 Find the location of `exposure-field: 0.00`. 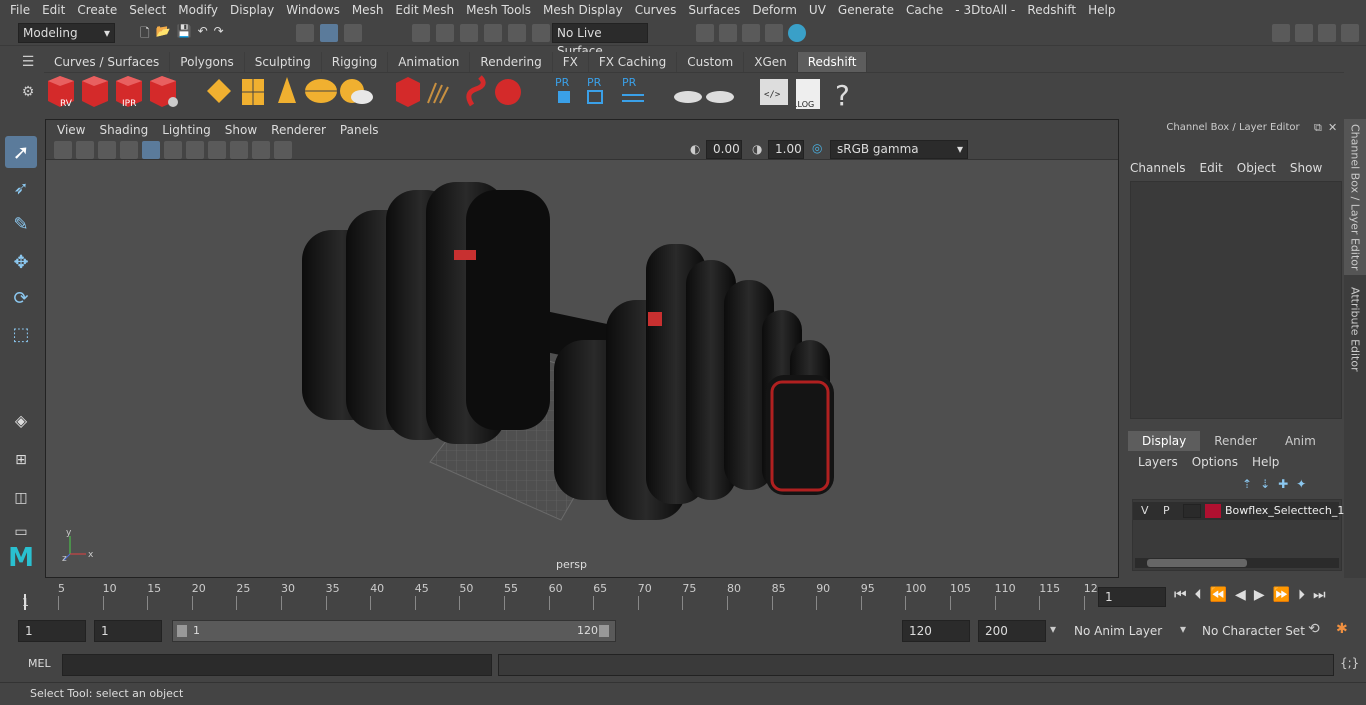

exposure-field: 0.00 is located at coordinates (724, 149).